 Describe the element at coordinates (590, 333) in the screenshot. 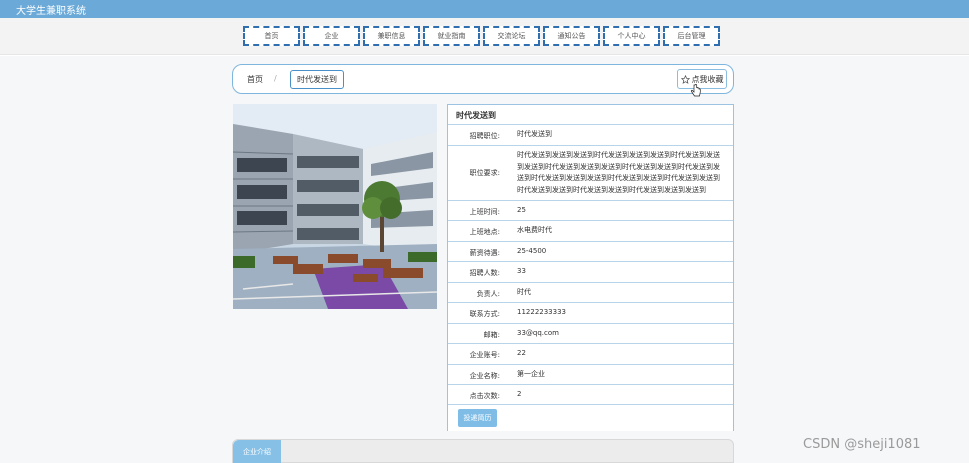

I see `detail-row-email: 邮箱: 33@qq.com` at that location.